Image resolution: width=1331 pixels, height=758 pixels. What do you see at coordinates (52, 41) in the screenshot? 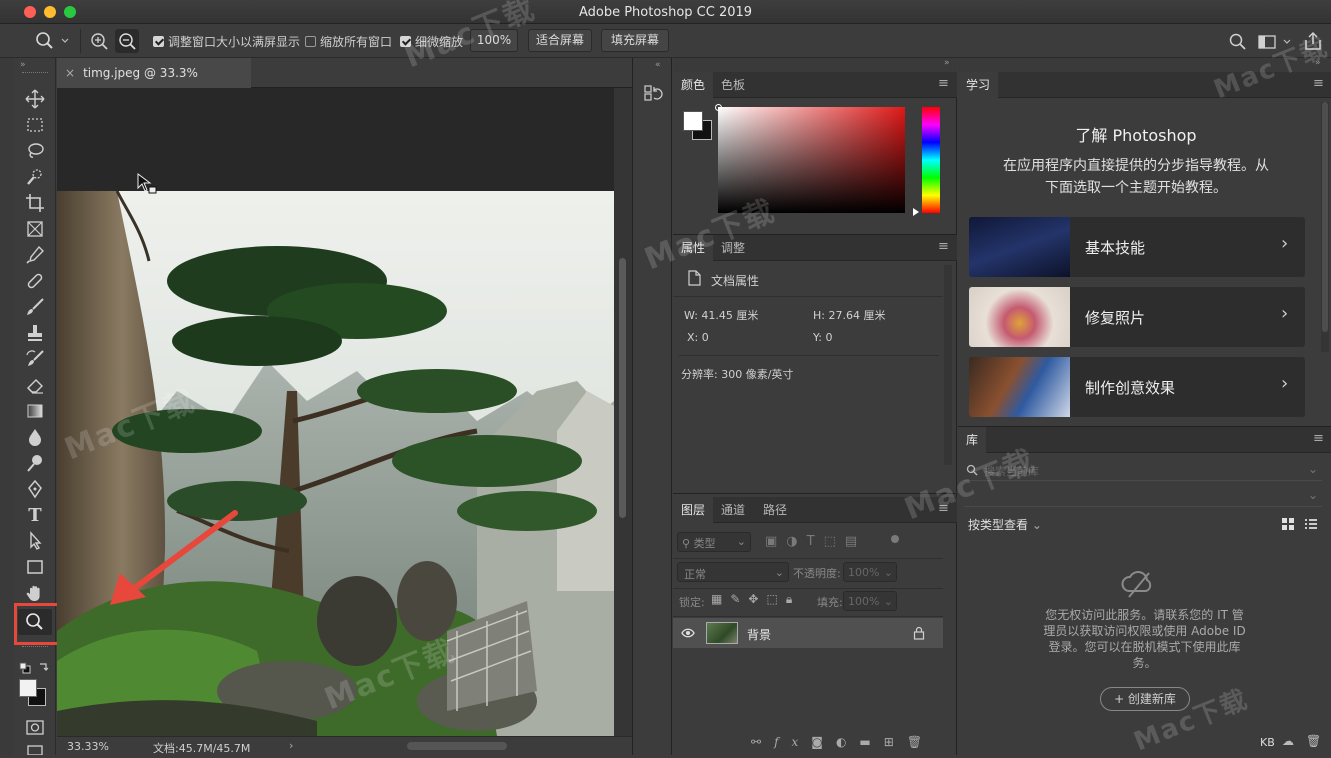
I see `zoom-tool-preset` at bounding box center [52, 41].